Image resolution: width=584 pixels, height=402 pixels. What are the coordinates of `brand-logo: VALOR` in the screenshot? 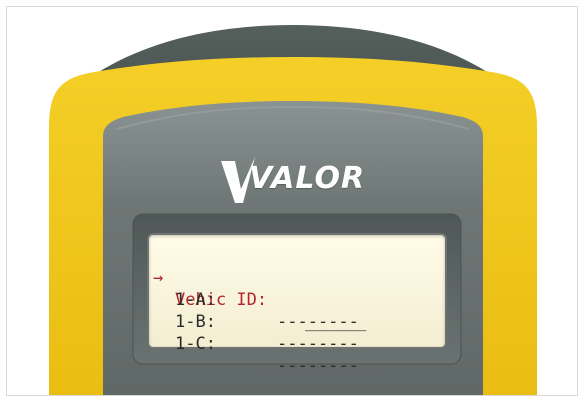 It's located at (304, 183).